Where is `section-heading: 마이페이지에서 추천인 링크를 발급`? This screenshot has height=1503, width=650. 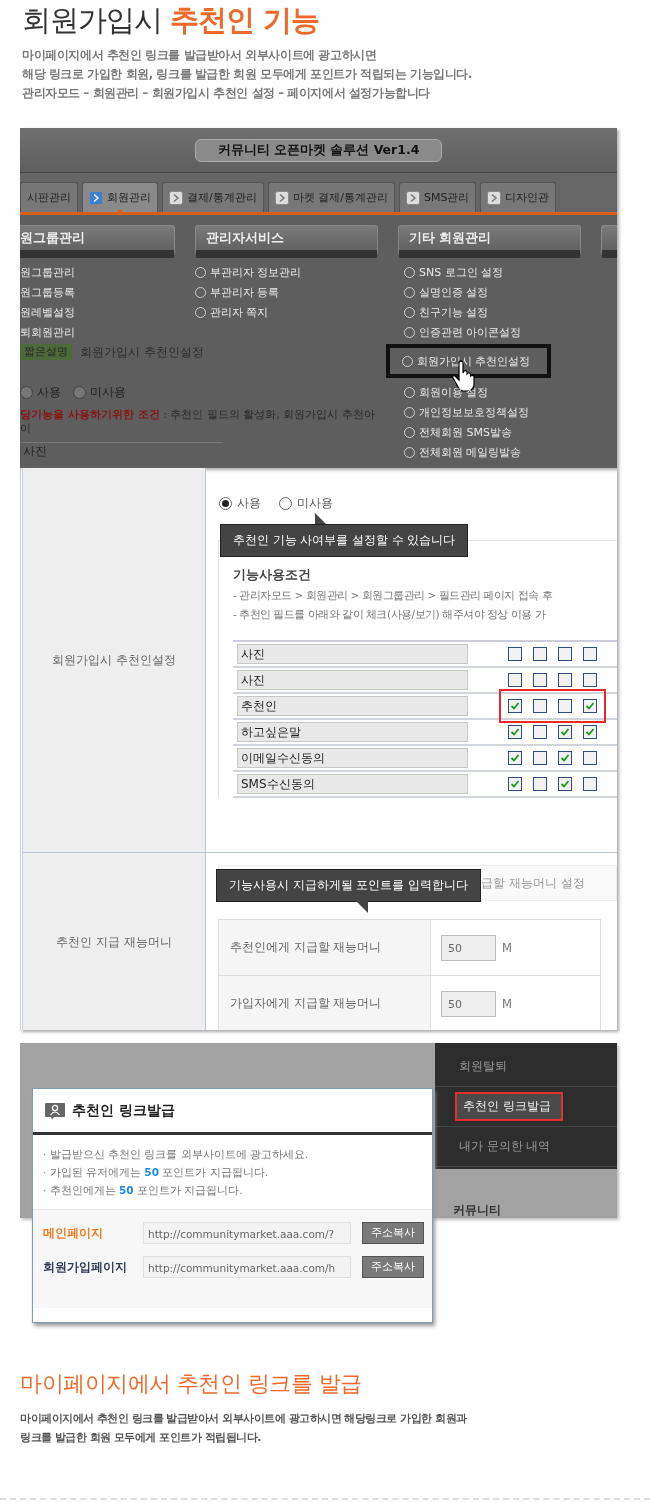
section-heading: 마이페이지에서 추천인 링크를 발급 is located at coordinates (191, 1384).